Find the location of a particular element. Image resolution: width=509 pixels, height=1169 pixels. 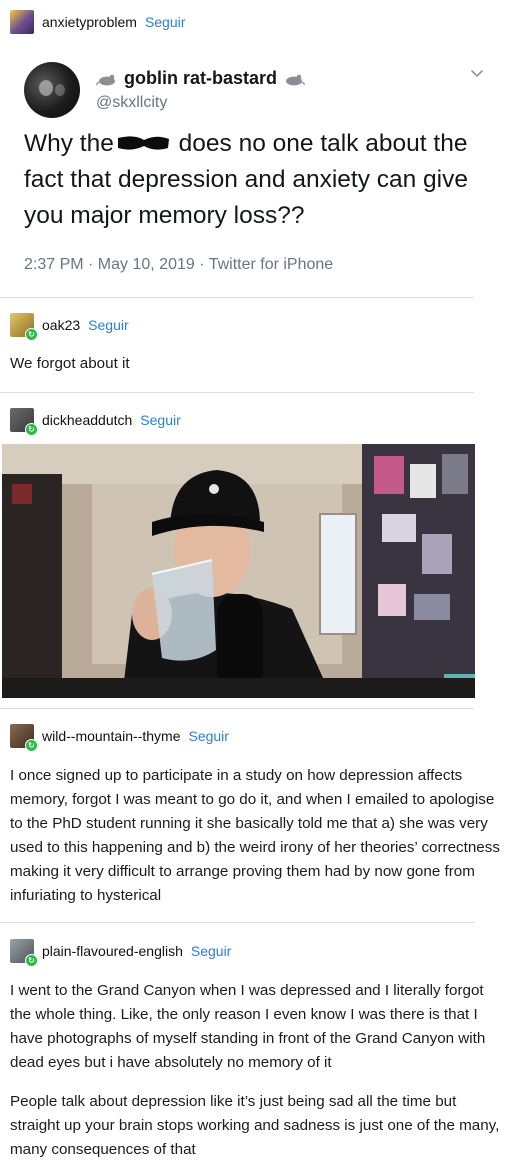

username: dickheaddutch is located at coordinates (87, 420).